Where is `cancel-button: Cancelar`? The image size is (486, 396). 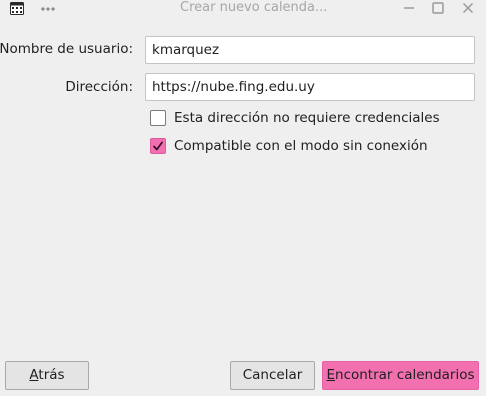
cancel-button: Cancelar is located at coordinates (272, 375).